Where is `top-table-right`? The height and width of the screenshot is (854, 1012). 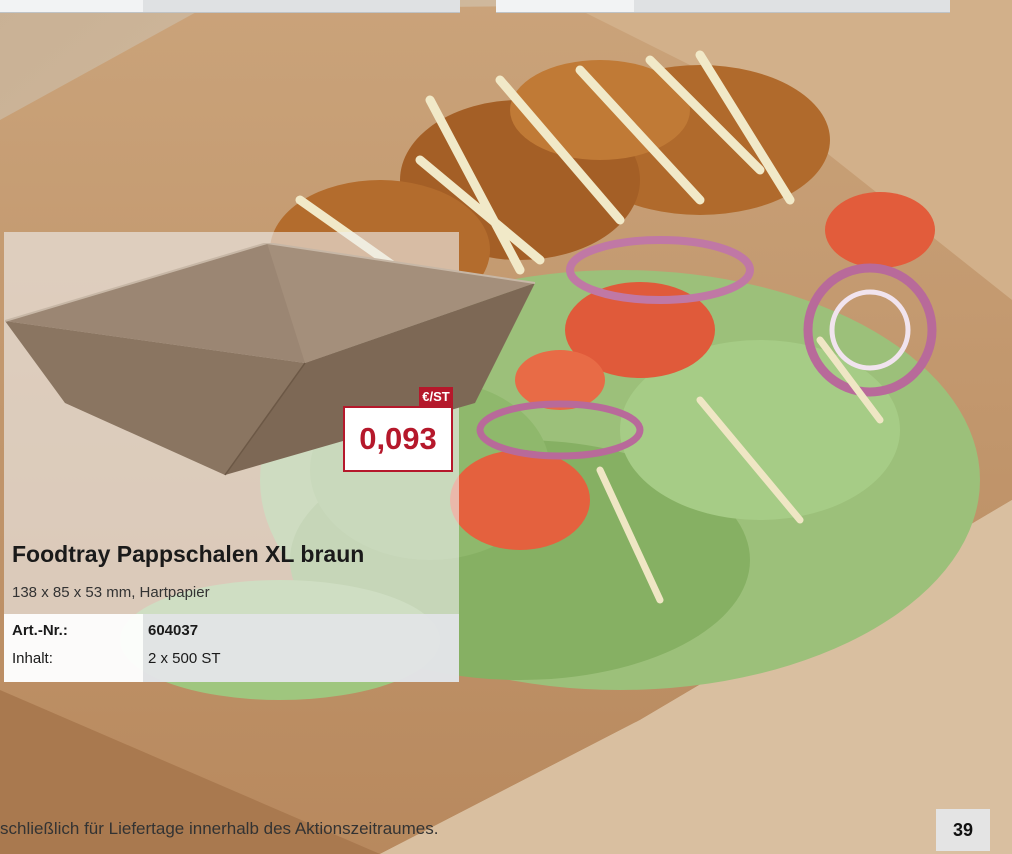 top-table-right is located at coordinates (723, 6).